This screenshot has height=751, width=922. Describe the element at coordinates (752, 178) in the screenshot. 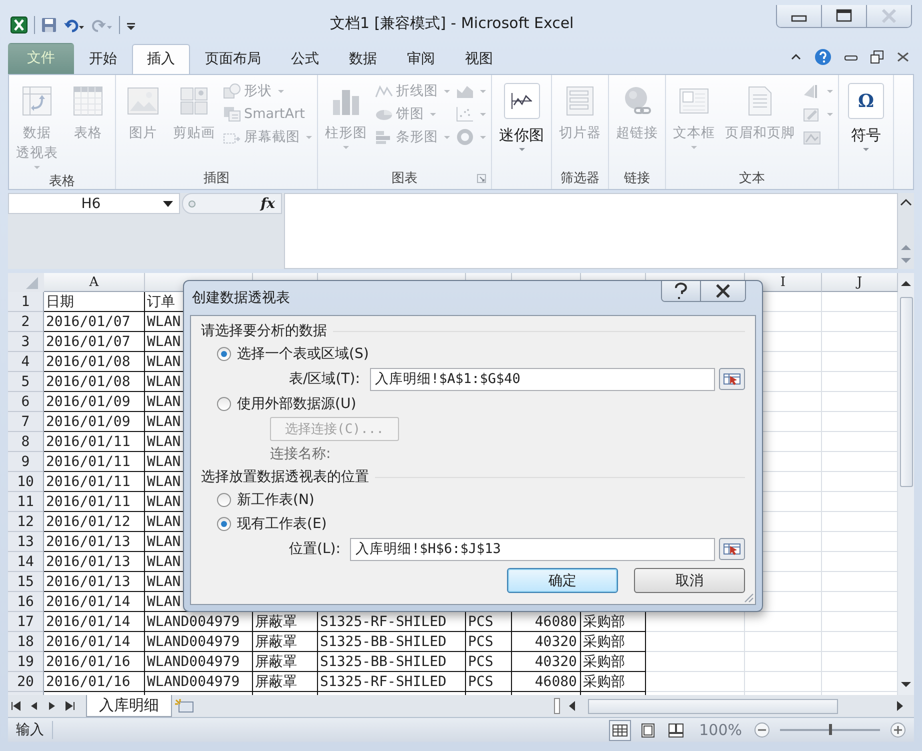

I see `group-label: 文本` at that location.